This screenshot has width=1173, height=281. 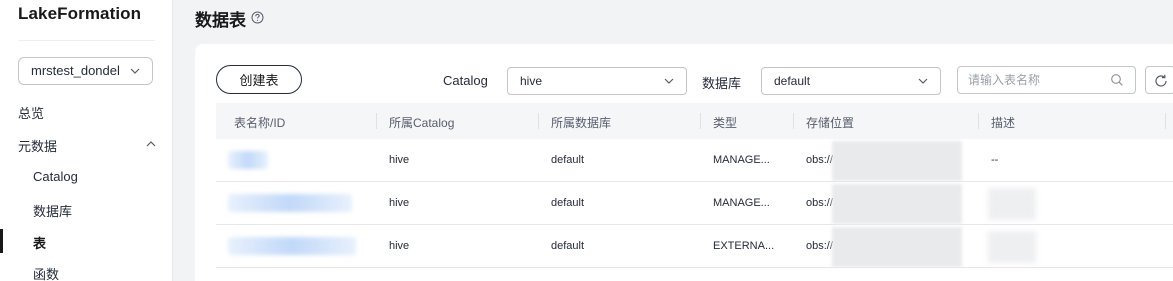 What do you see at coordinates (75, 70) in the screenshot?
I see `instance-select-value: mrstest_dondel` at bounding box center [75, 70].